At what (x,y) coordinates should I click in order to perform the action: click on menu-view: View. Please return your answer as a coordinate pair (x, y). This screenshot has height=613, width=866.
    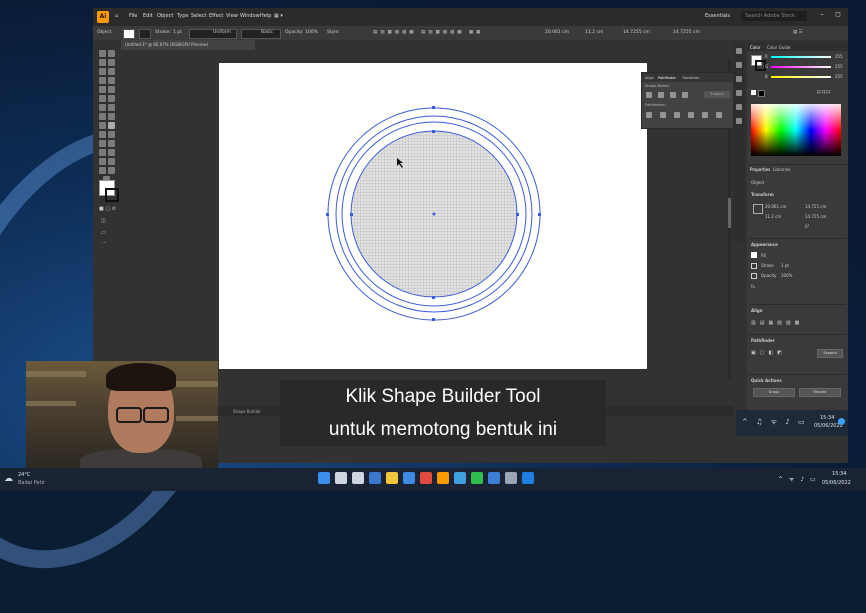
    Looking at the image, I should click on (232, 16).